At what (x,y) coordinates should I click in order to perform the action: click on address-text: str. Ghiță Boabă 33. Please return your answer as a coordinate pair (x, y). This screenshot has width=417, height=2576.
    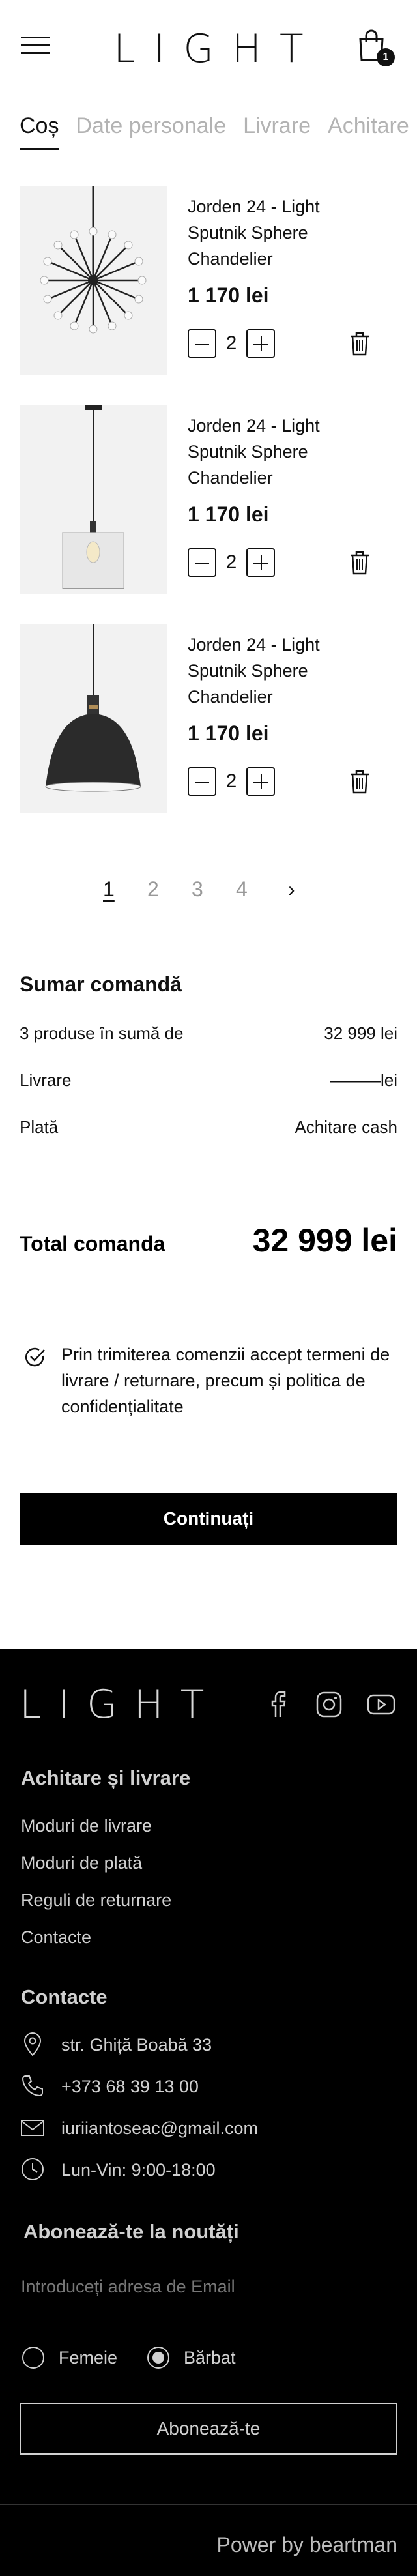
    Looking at the image, I should click on (136, 2045).